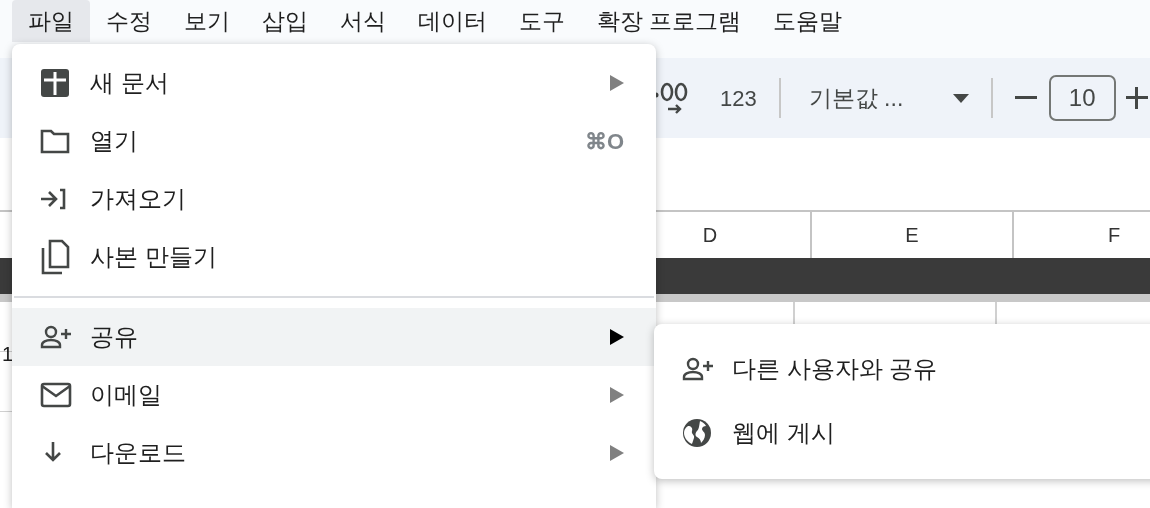 Image resolution: width=1150 pixels, height=508 pixels. I want to click on shortcut-text: ⌘O, so click(604, 141).